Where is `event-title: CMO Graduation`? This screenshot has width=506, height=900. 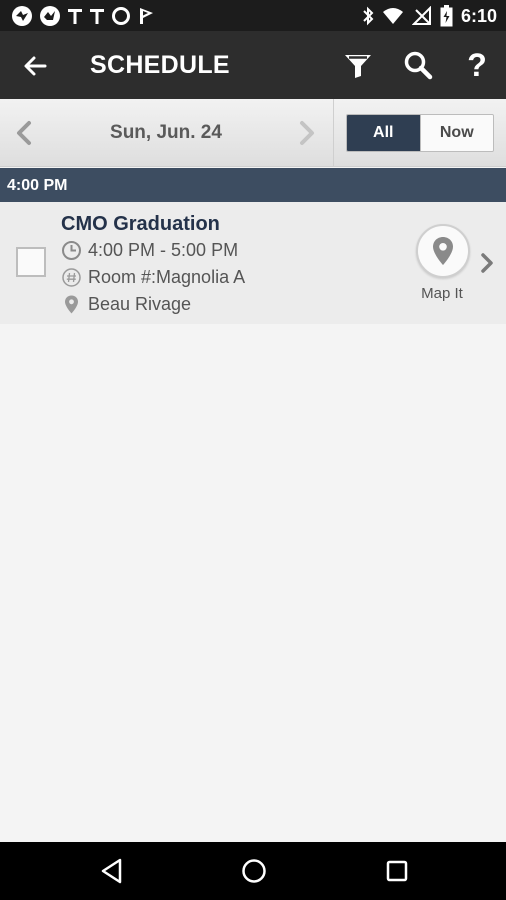
event-title: CMO Graduation is located at coordinates (140, 224).